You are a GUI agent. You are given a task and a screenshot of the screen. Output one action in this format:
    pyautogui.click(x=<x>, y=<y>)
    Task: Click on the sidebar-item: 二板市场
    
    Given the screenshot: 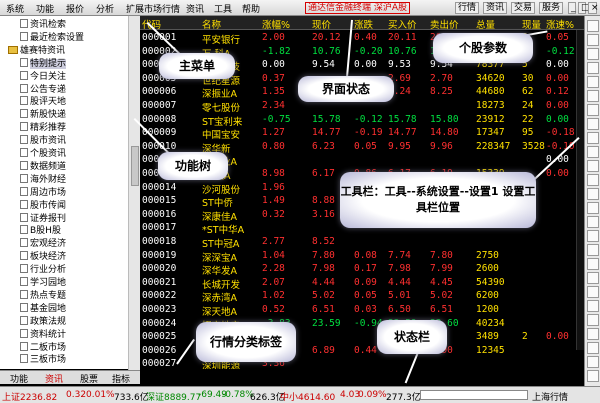 What is the action you would take?
    pyautogui.click(x=43, y=347)
    